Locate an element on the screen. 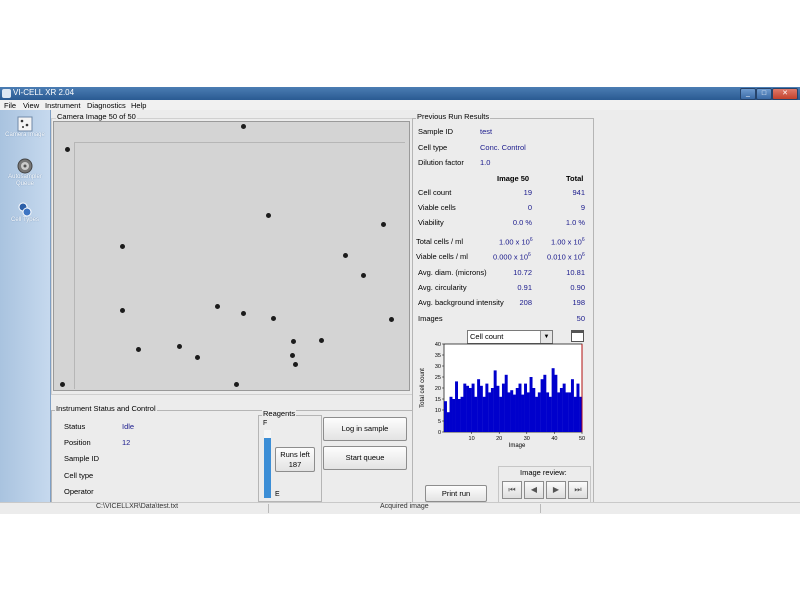  sidebar-item-autosampler-queue: Autosampler Queue is located at coordinates (25, 173).